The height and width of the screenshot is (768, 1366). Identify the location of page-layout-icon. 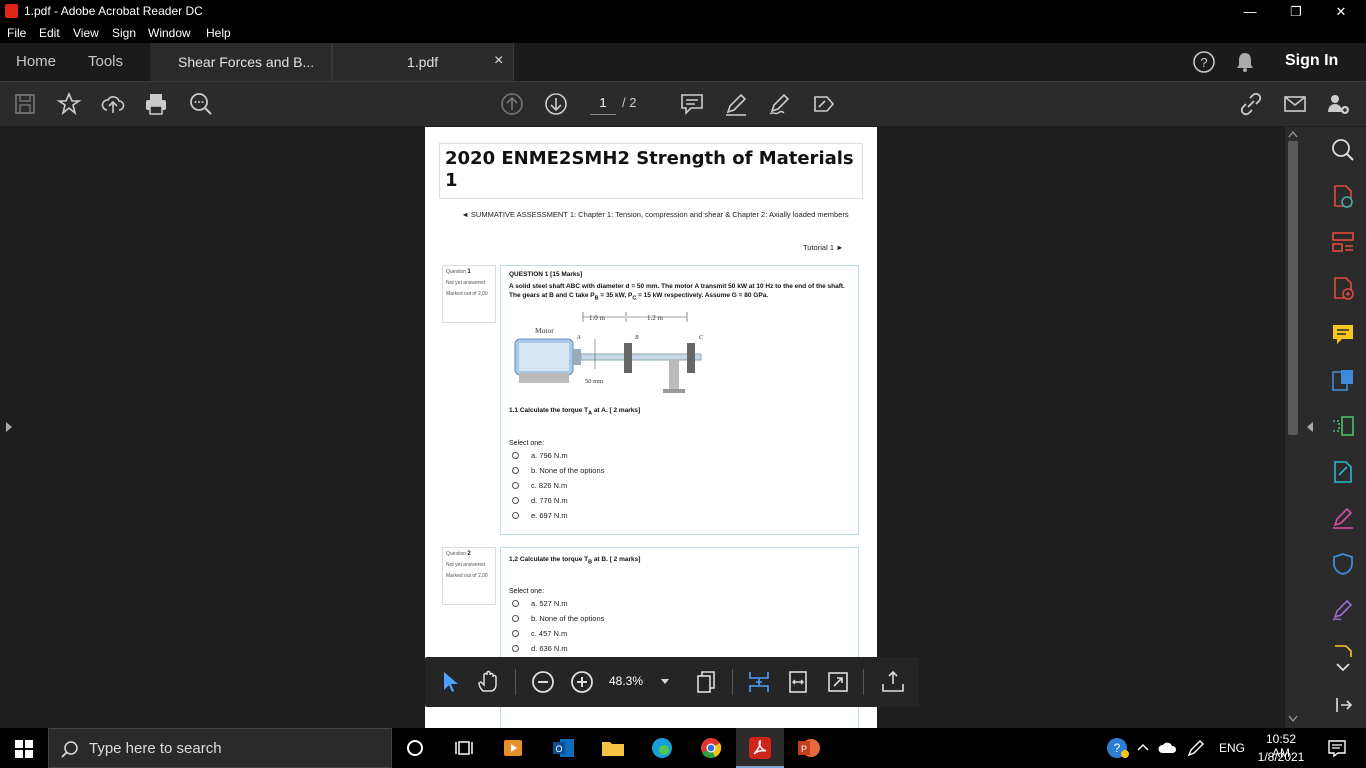
(706, 682).